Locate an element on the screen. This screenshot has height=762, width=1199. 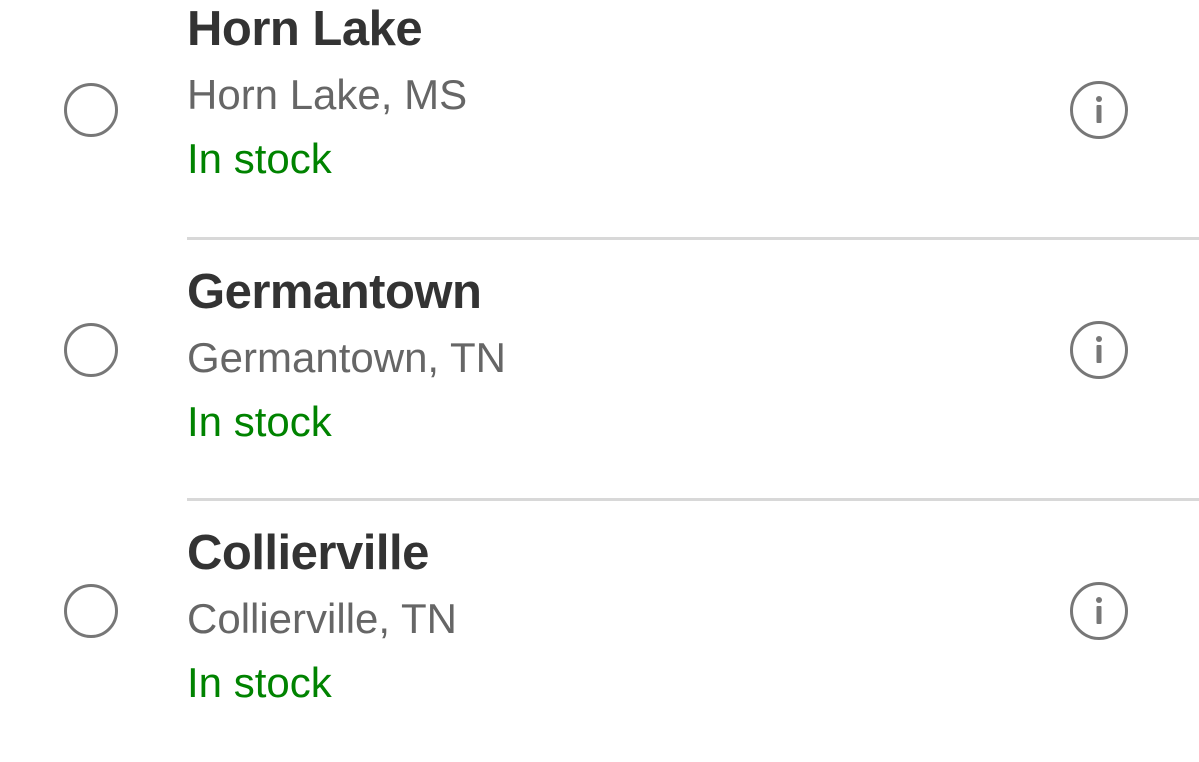
store-text: Horn Lake Horn Lake, MS In stock is located at coordinates (327, 93).